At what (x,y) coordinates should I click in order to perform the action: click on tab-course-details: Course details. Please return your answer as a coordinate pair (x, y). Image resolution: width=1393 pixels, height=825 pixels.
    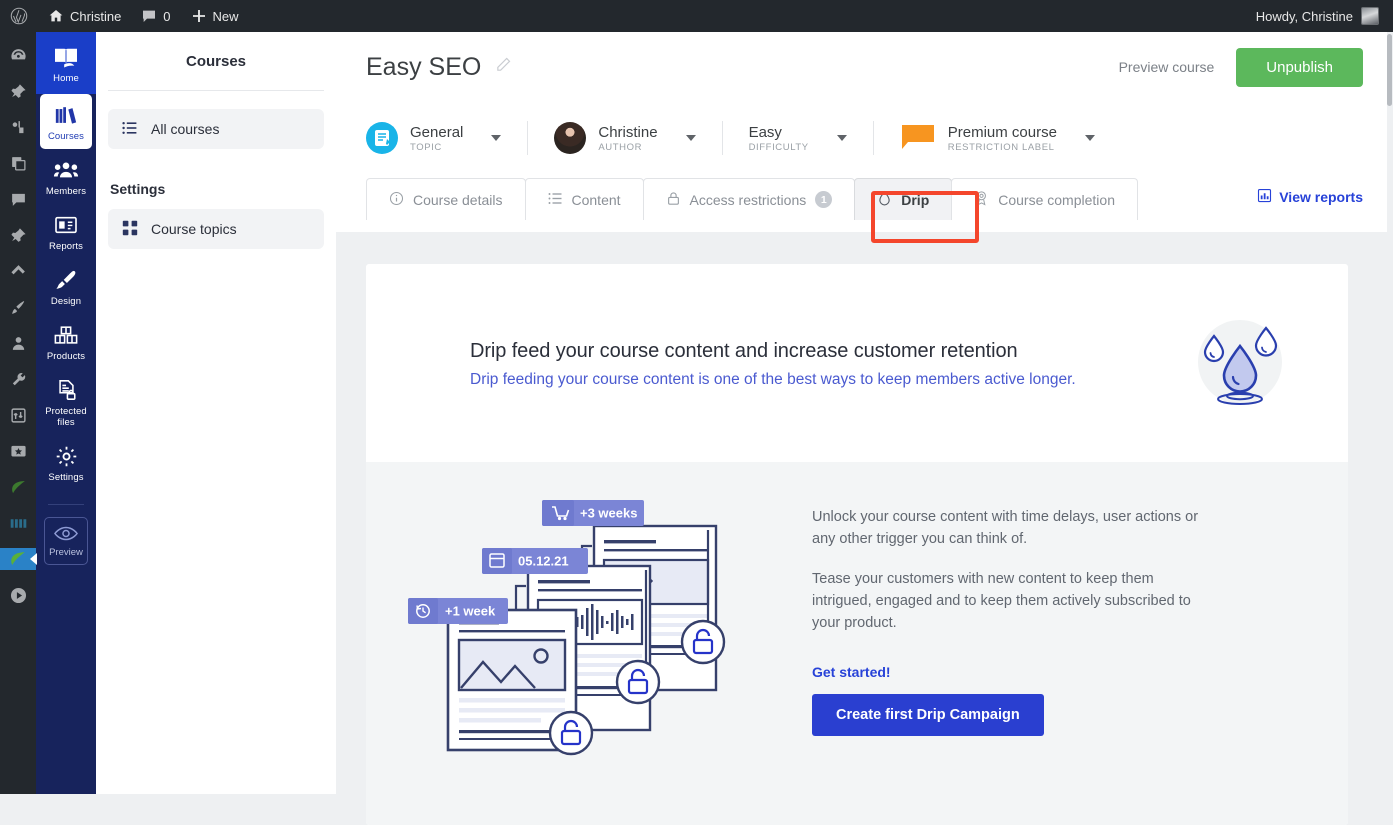
    Looking at the image, I should click on (446, 199).